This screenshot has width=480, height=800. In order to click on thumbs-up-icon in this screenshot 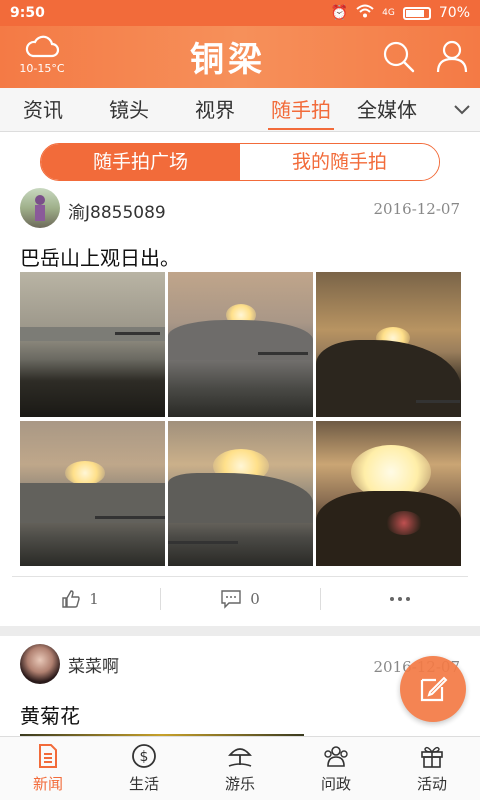, I will do `click(71, 599)`.